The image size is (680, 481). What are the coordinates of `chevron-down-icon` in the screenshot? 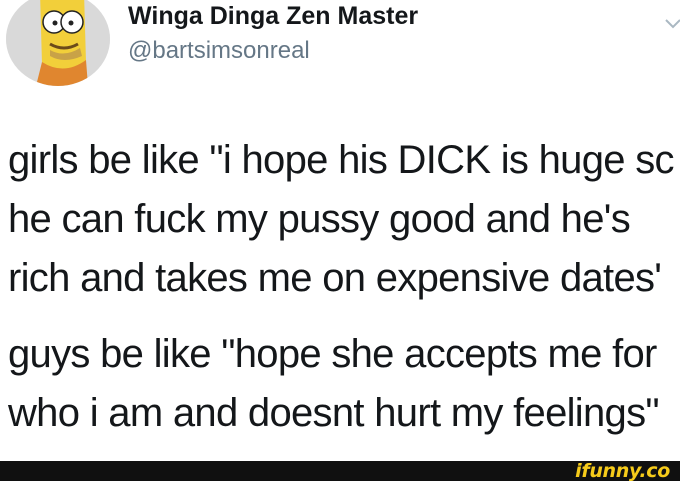 It's located at (672, 24).